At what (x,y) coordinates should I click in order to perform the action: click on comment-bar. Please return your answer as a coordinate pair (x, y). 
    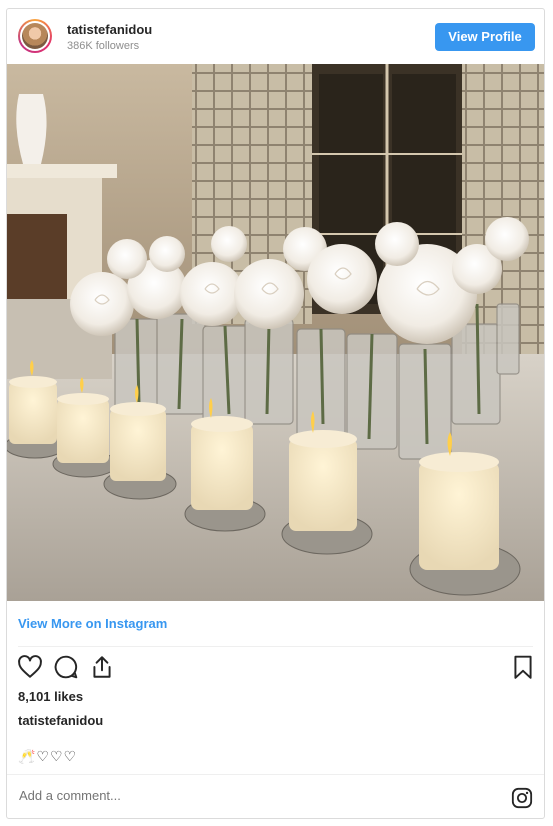
    Looking at the image, I should click on (275, 796).